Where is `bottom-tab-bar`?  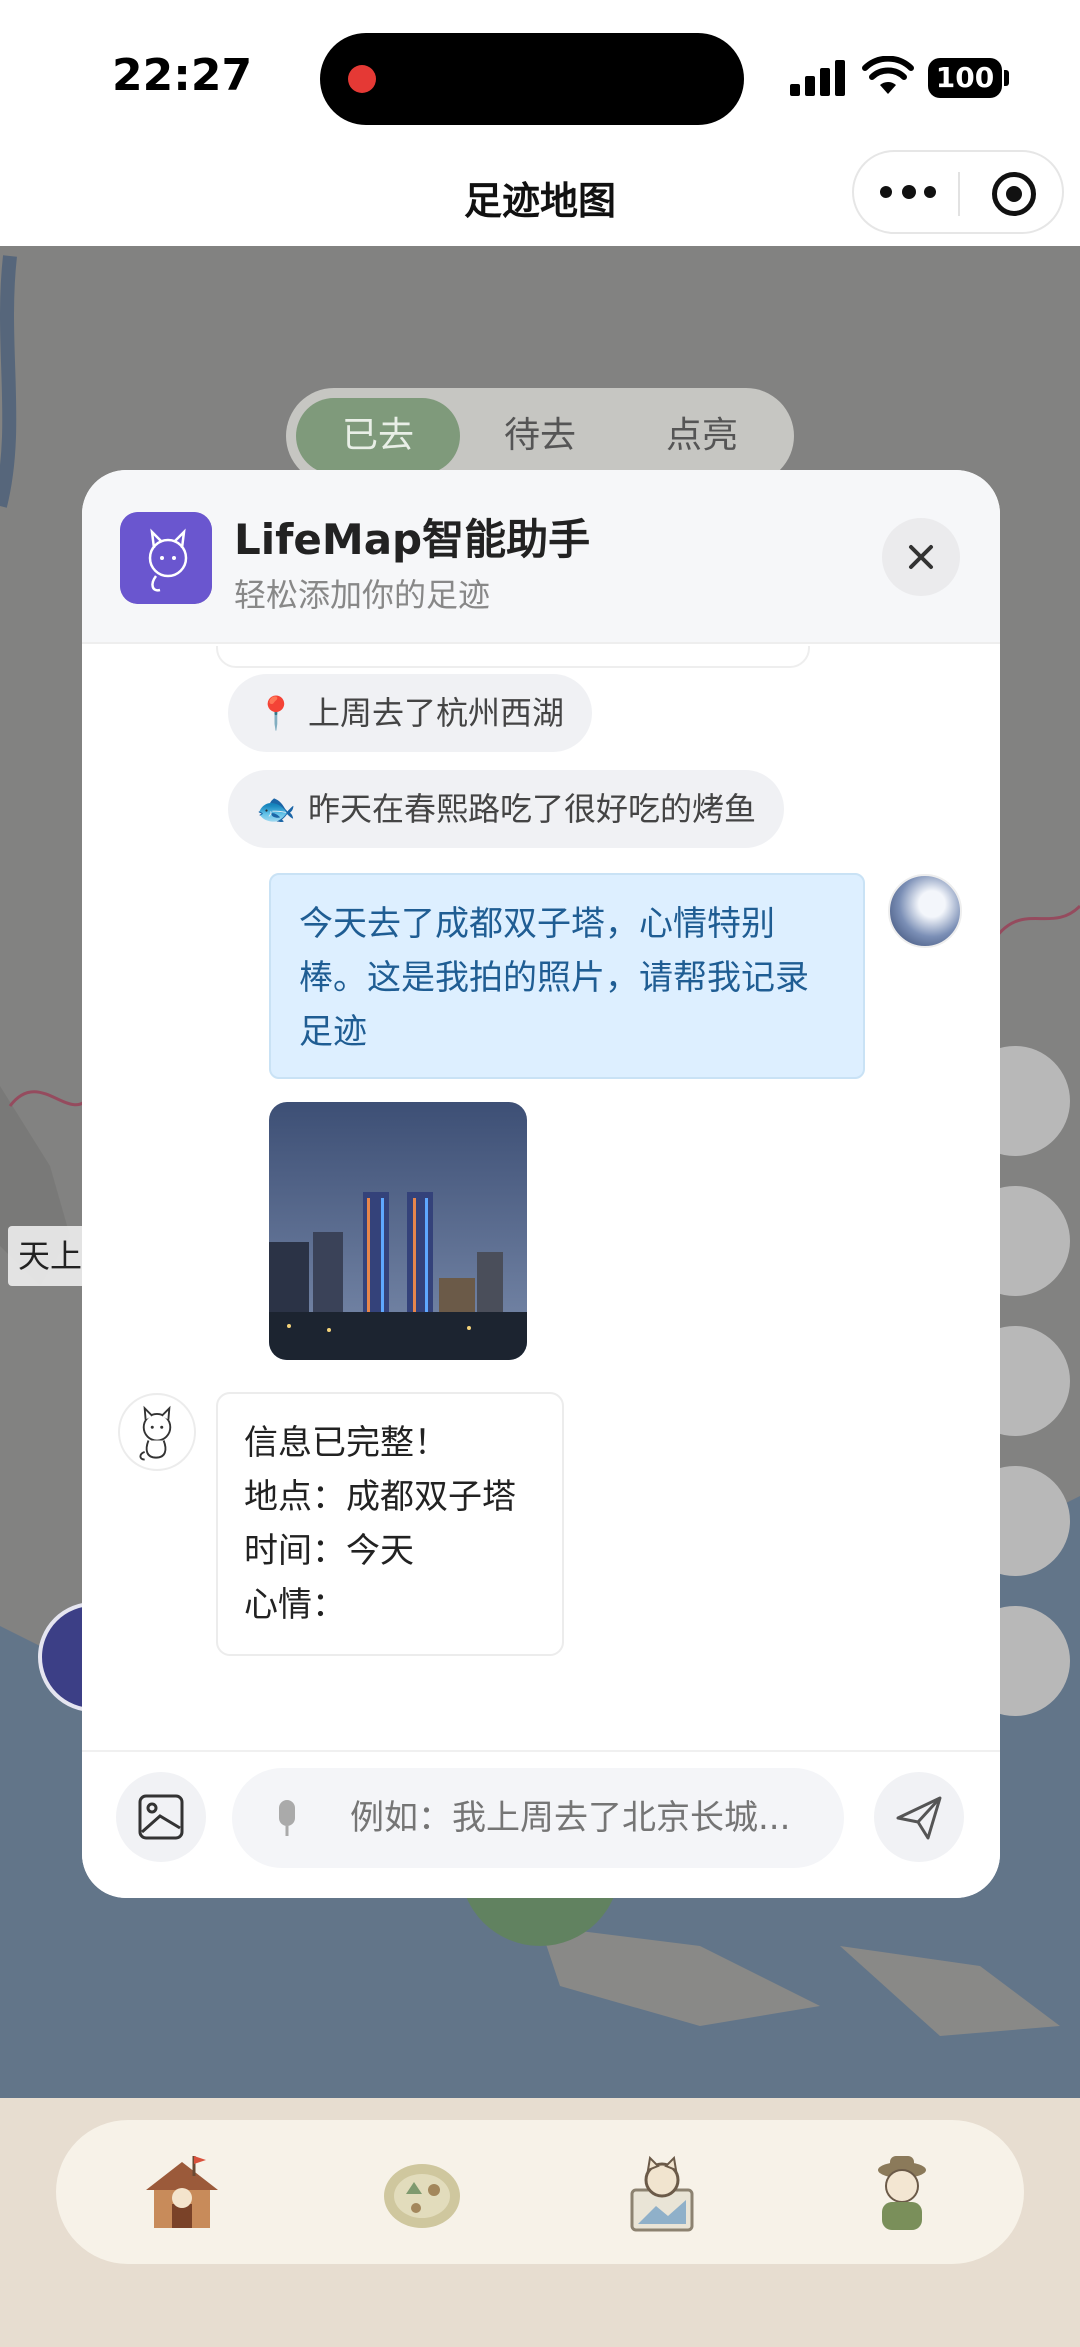 bottom-tab-bar is located at coordinates (540, 2192).